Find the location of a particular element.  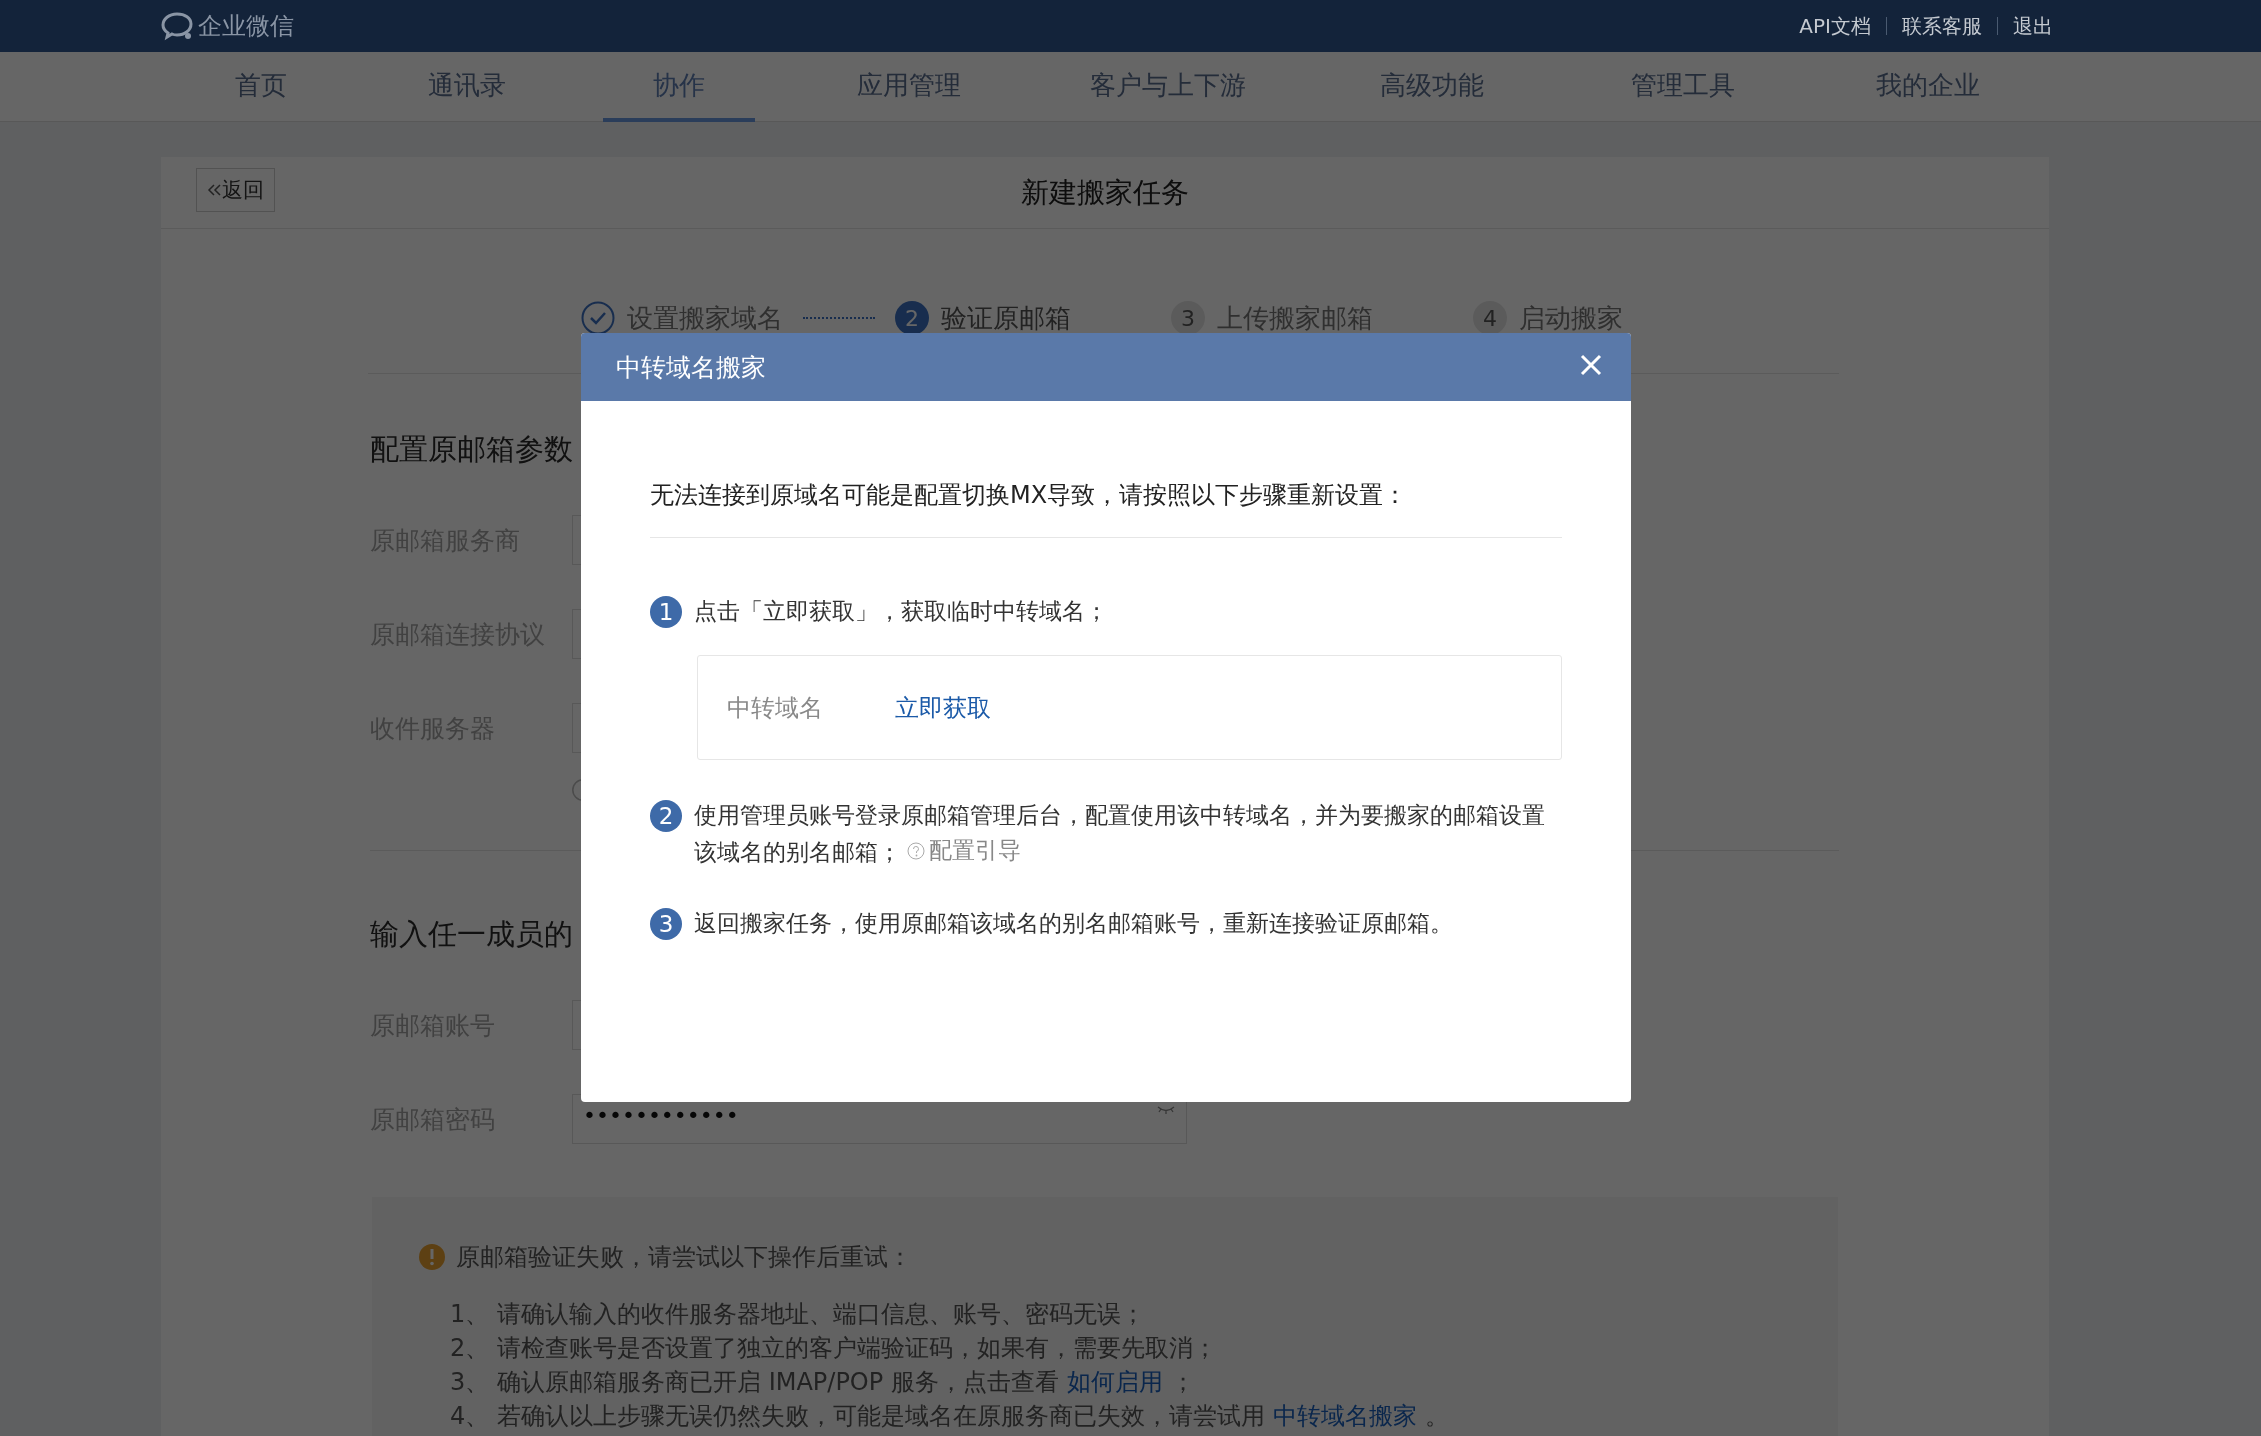

notice-text: 若确认以上步骤无误仍然失败，可能是域名在原服务商已失效，请尝试用 is located at coordinates (881, 1416).